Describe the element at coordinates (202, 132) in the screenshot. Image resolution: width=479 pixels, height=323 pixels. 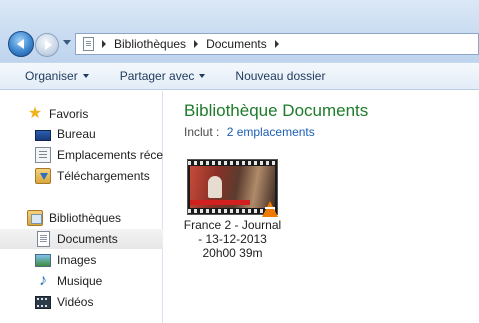
I see `include-label: Inclut :` at that location.